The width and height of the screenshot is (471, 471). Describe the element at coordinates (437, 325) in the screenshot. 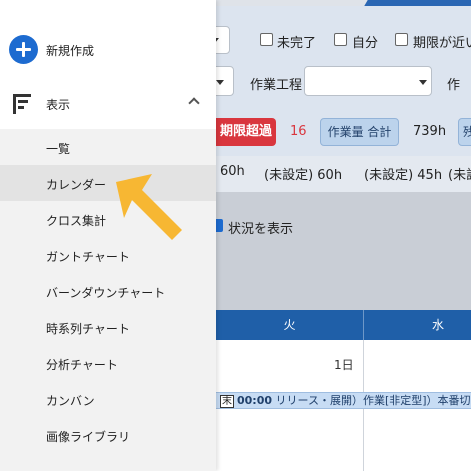

I see `calendar-day-wednesday: 水` at that location.